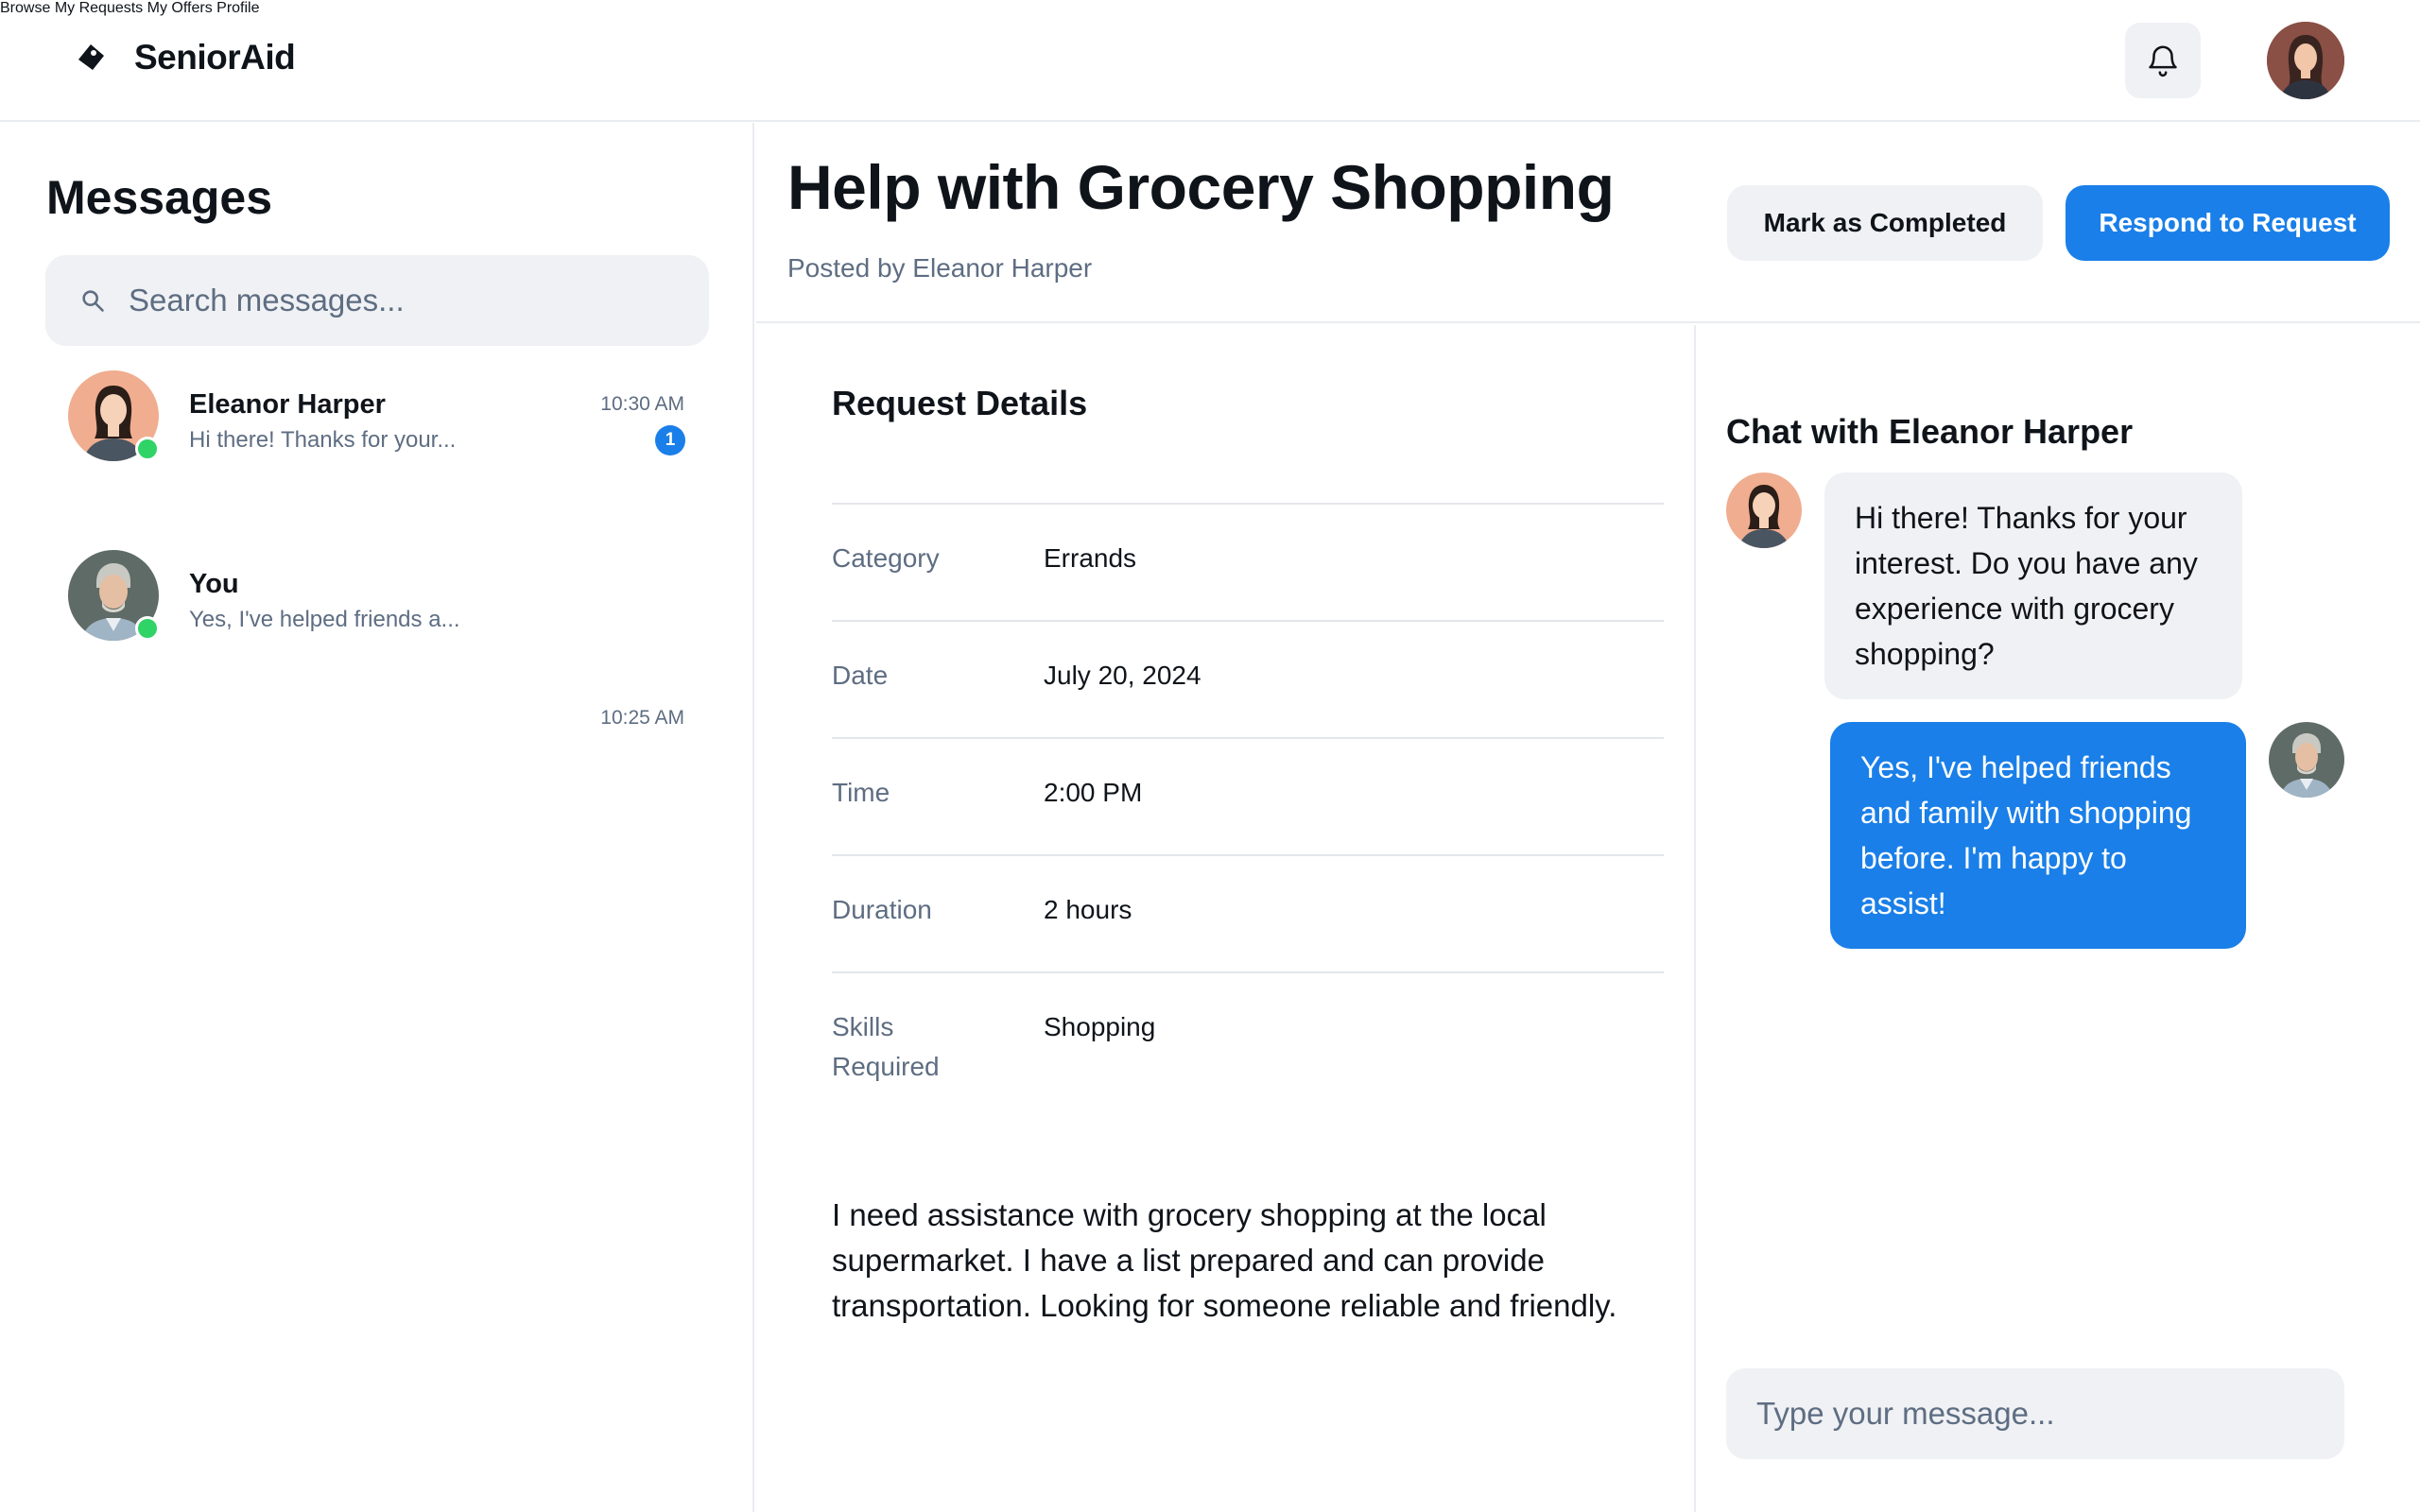  I want to click on chat-input-box, so click(2035, 1413).